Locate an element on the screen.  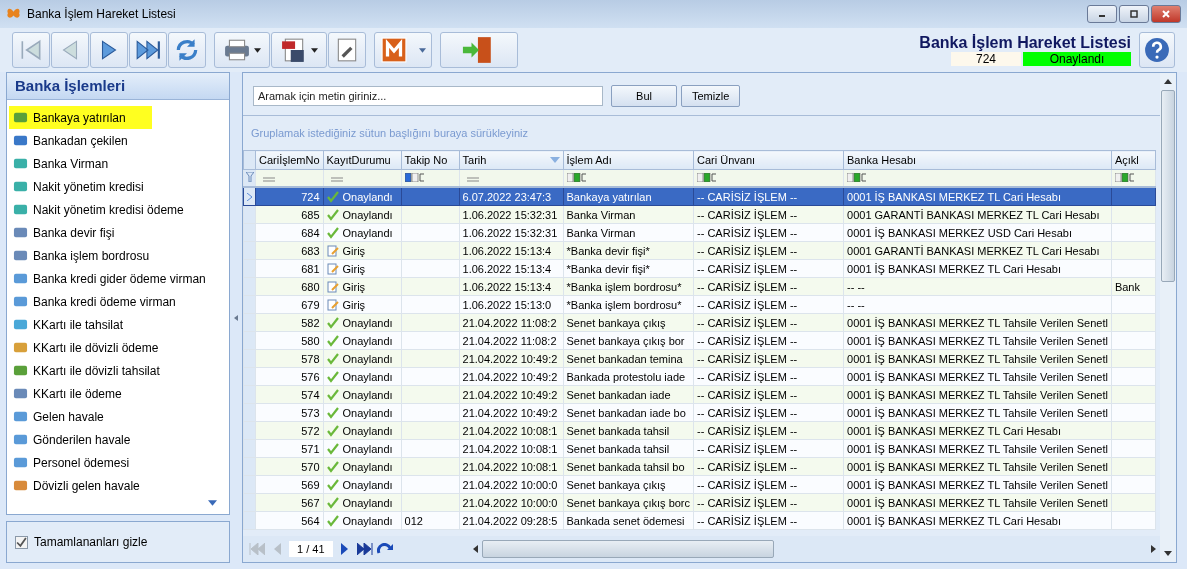
minimize-button is located at coordinates (1102, 14).